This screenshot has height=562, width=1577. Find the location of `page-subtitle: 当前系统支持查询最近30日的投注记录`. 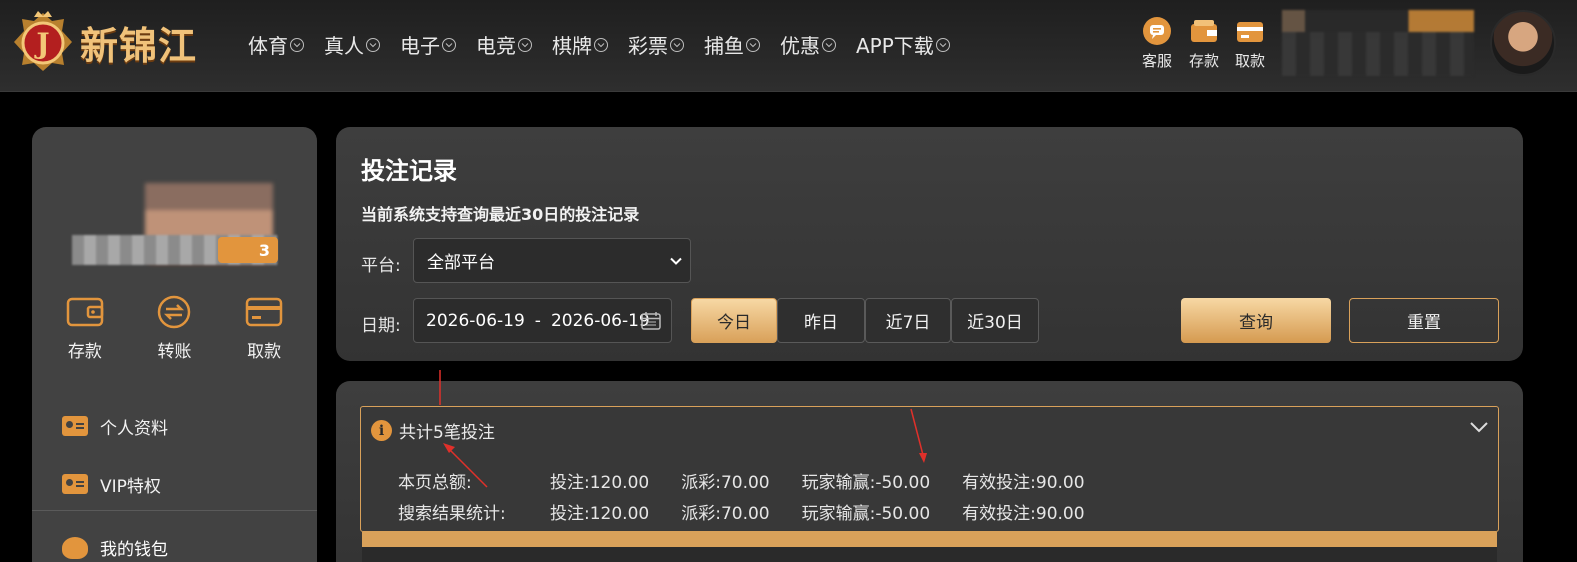

page-subtitle: 当前系统支持查询最近30日的投注记录 is located at coordinates (500, 214).